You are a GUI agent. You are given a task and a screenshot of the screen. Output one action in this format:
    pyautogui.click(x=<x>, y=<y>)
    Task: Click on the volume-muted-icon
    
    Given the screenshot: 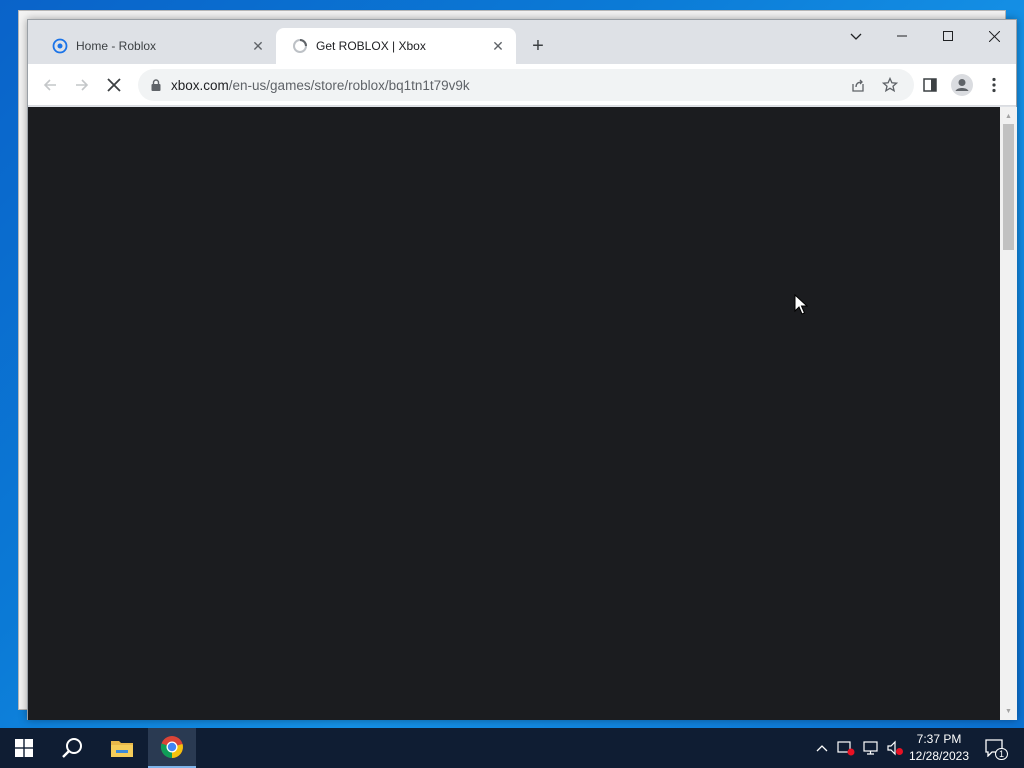 What is the action you would take?
    pyautogui.click(x=895, y=748)
    